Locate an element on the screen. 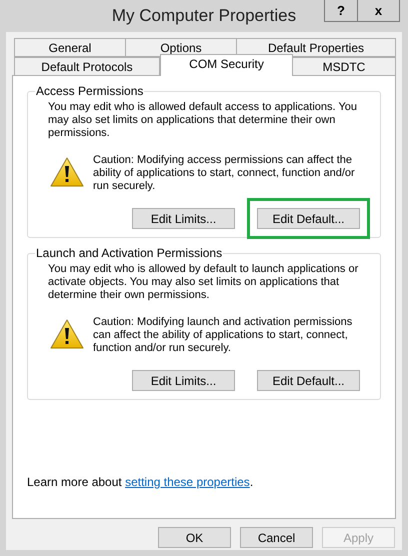 The height and width of the screenshot is (556, 408). tab: COM Security is located at coordinates (226, 65).